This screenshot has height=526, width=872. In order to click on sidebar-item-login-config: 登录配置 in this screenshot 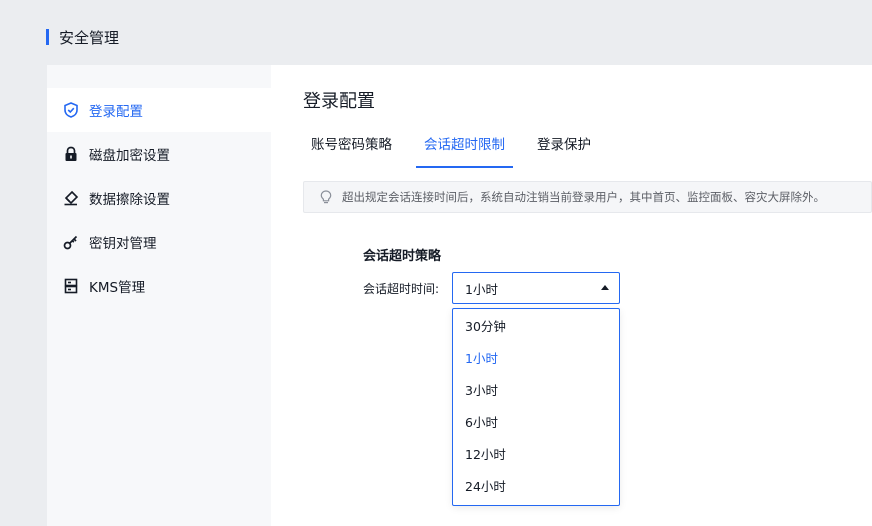, I will do `click(159, 110)`.